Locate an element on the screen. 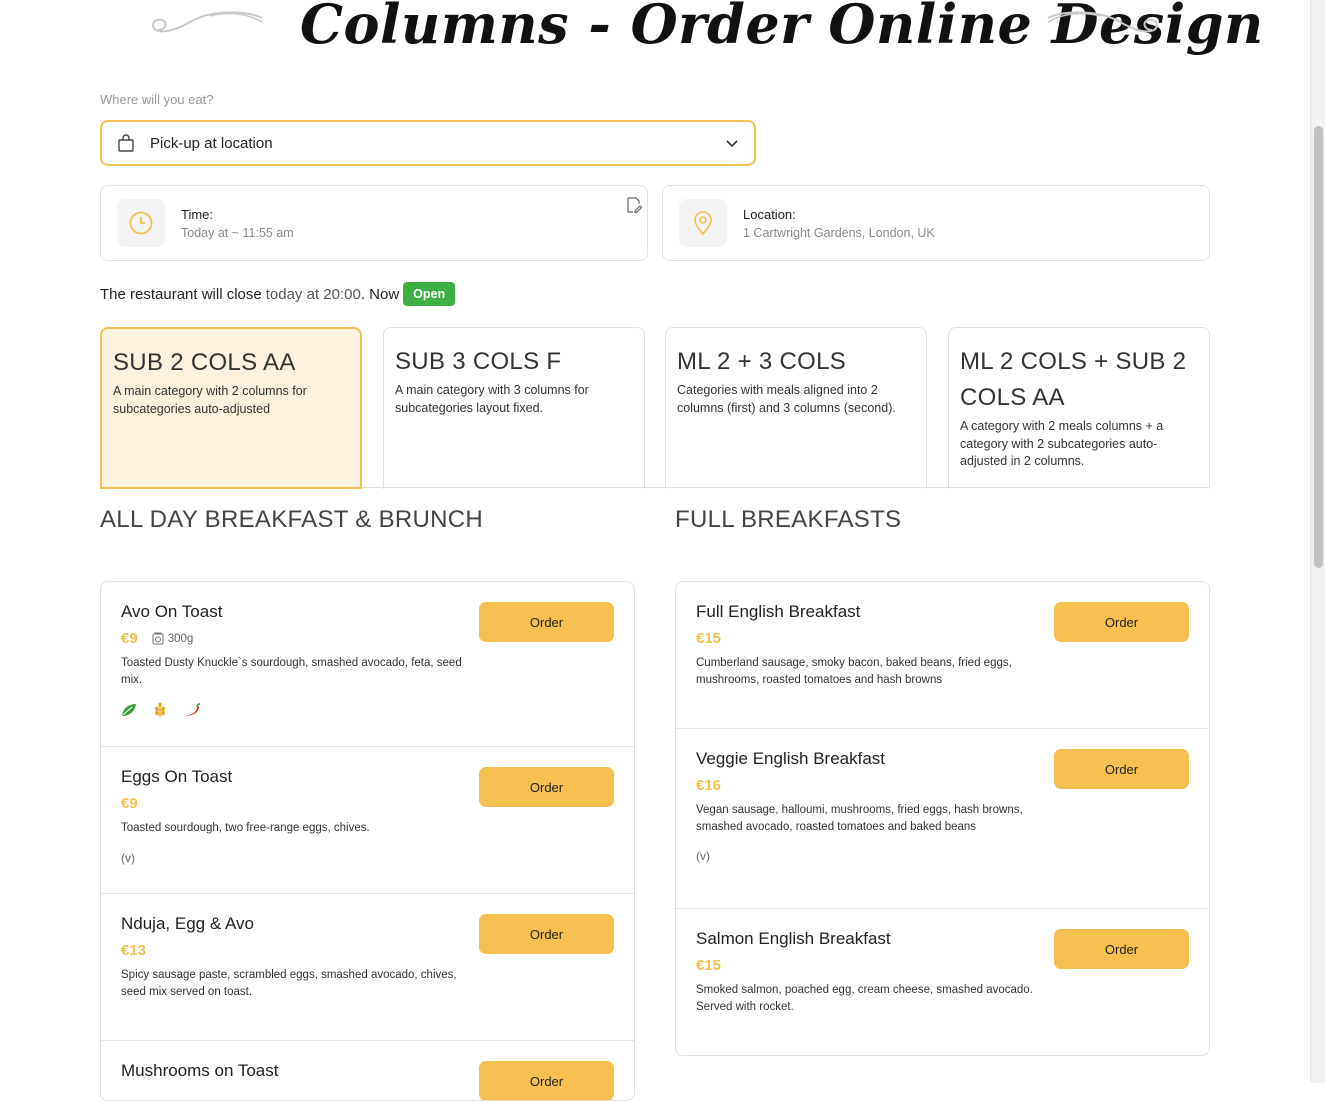  flourish-right-ornament is located at coordinates (1102, 22).